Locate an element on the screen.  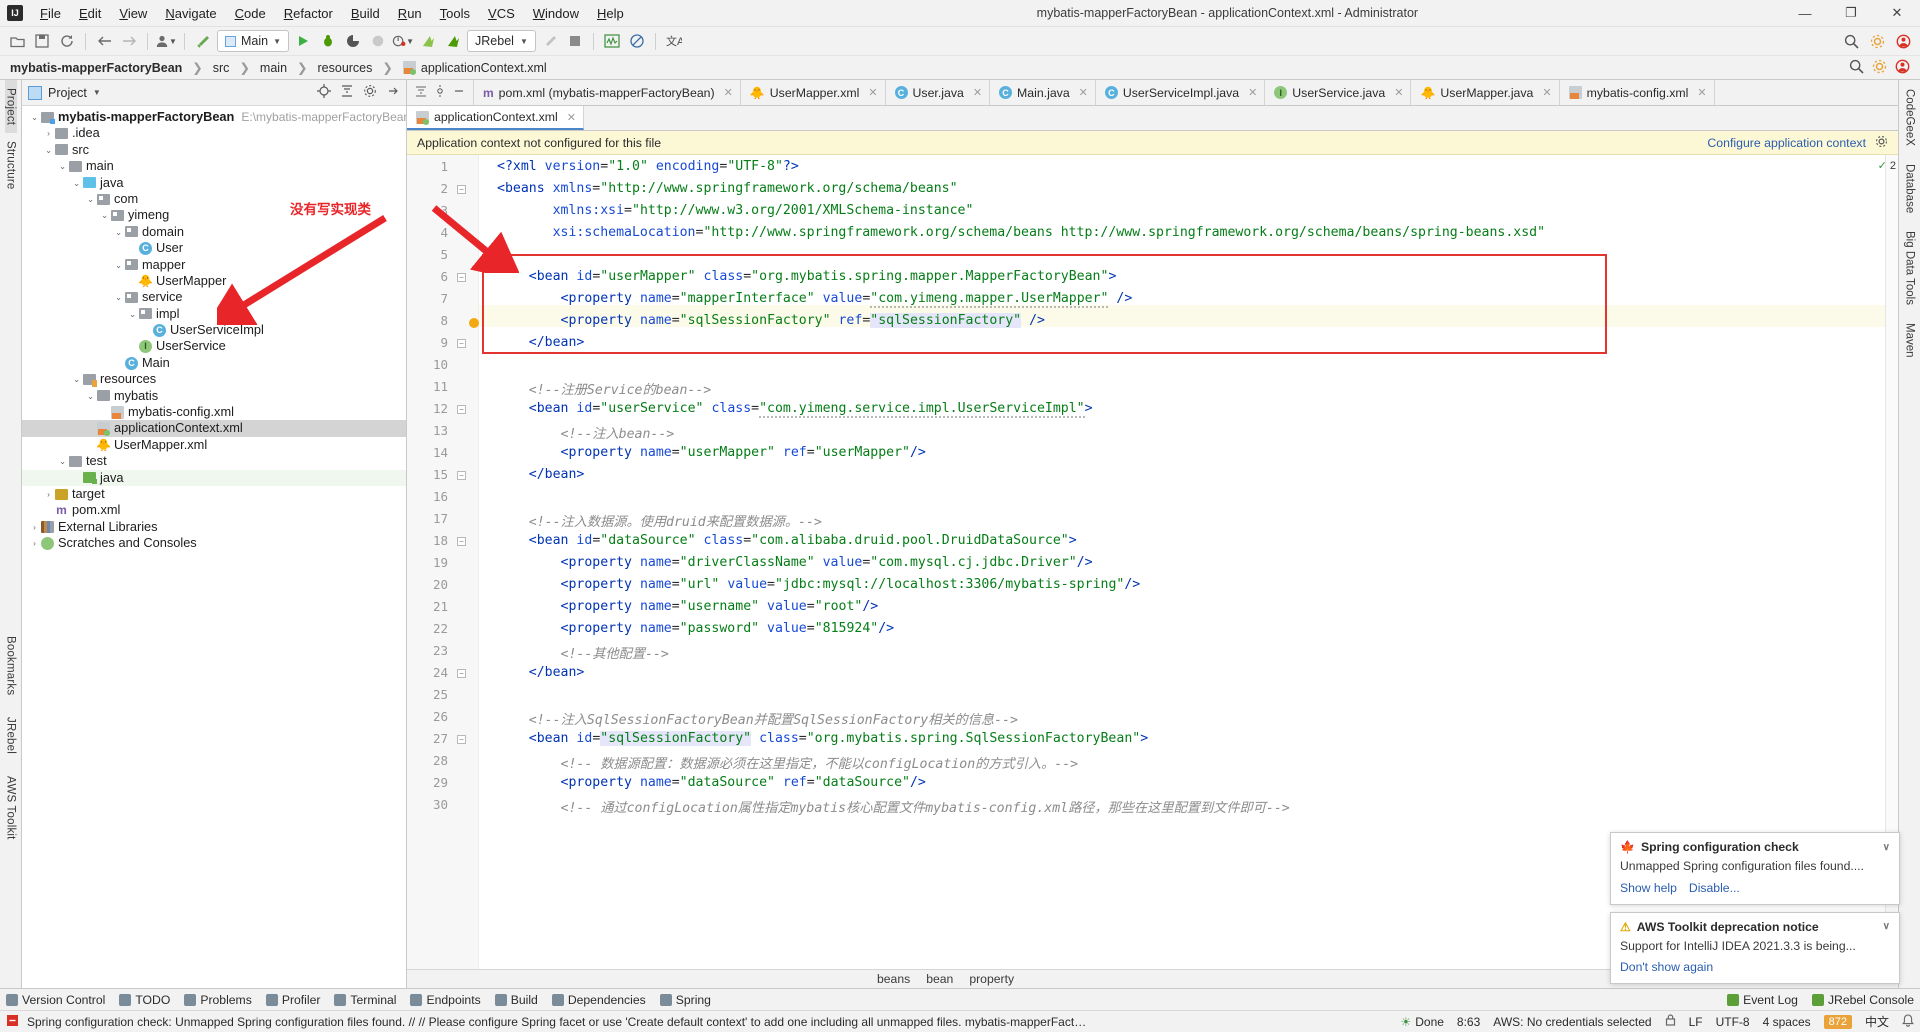
menu-item-navigate: Navigate is located at coordinates (190, 13).